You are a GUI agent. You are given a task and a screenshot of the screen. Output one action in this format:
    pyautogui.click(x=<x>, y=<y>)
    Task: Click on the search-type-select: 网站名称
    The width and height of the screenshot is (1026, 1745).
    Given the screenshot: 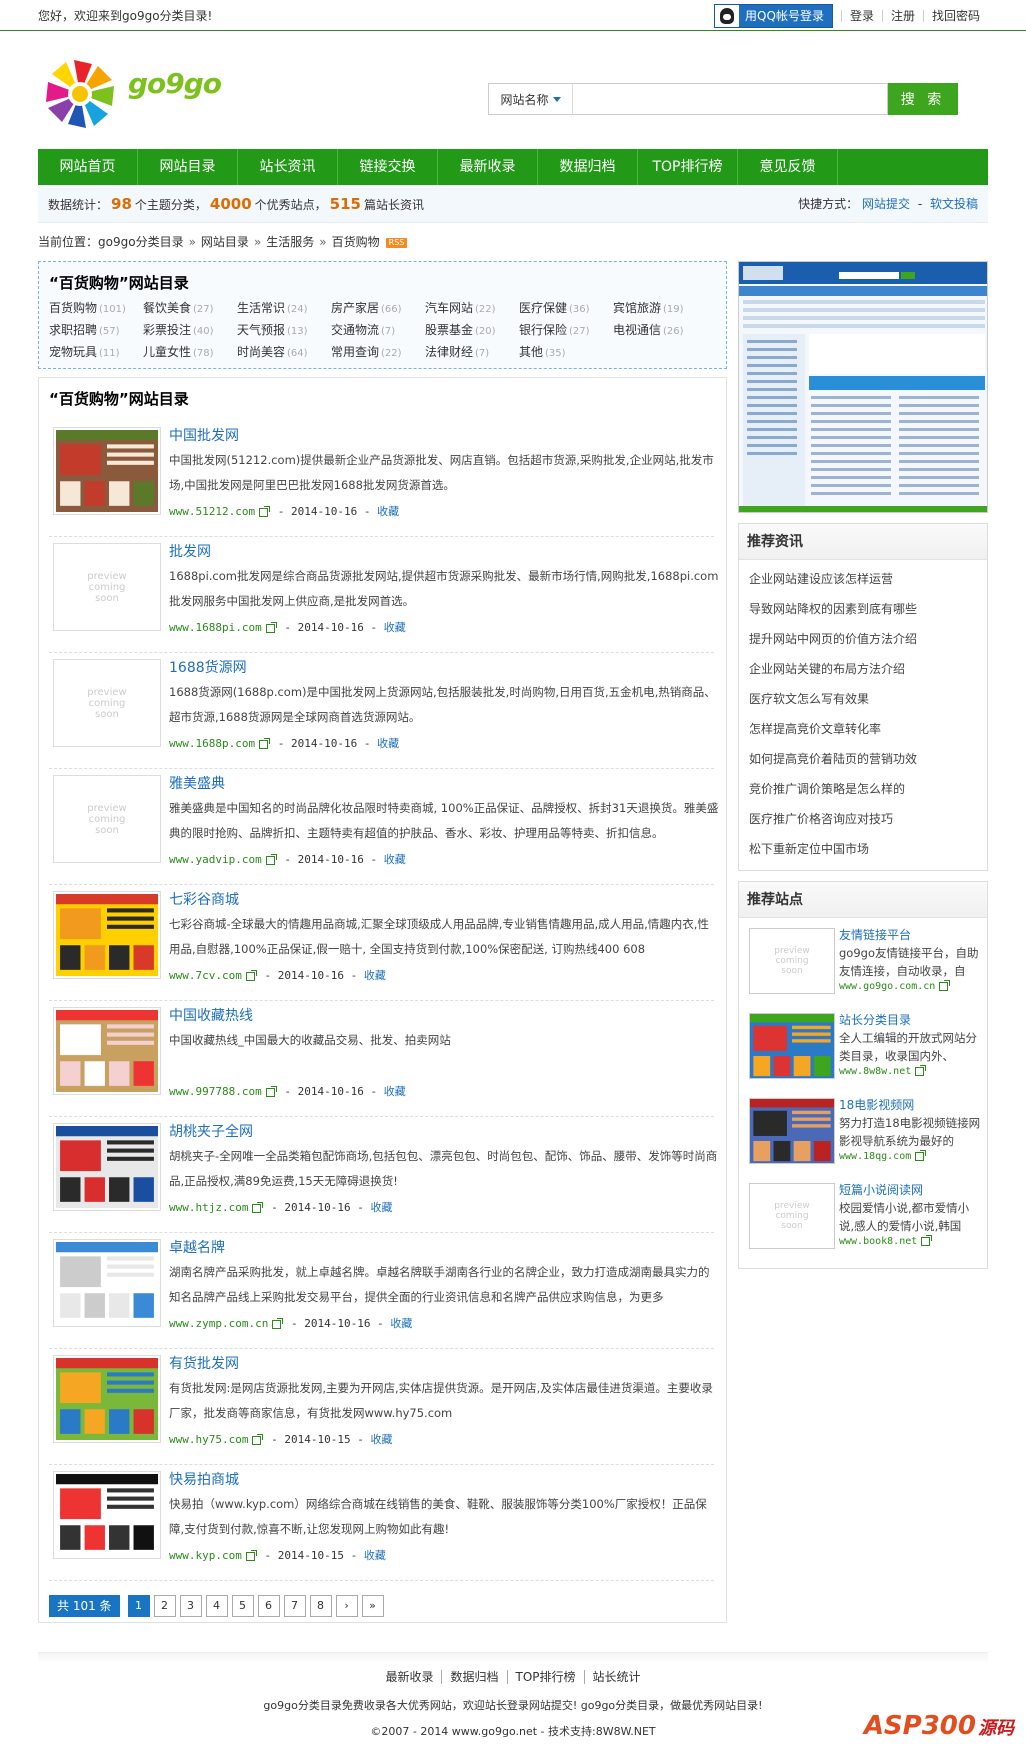 What is the action you would take?
    pyautogui.click(x=530, y=99)
    